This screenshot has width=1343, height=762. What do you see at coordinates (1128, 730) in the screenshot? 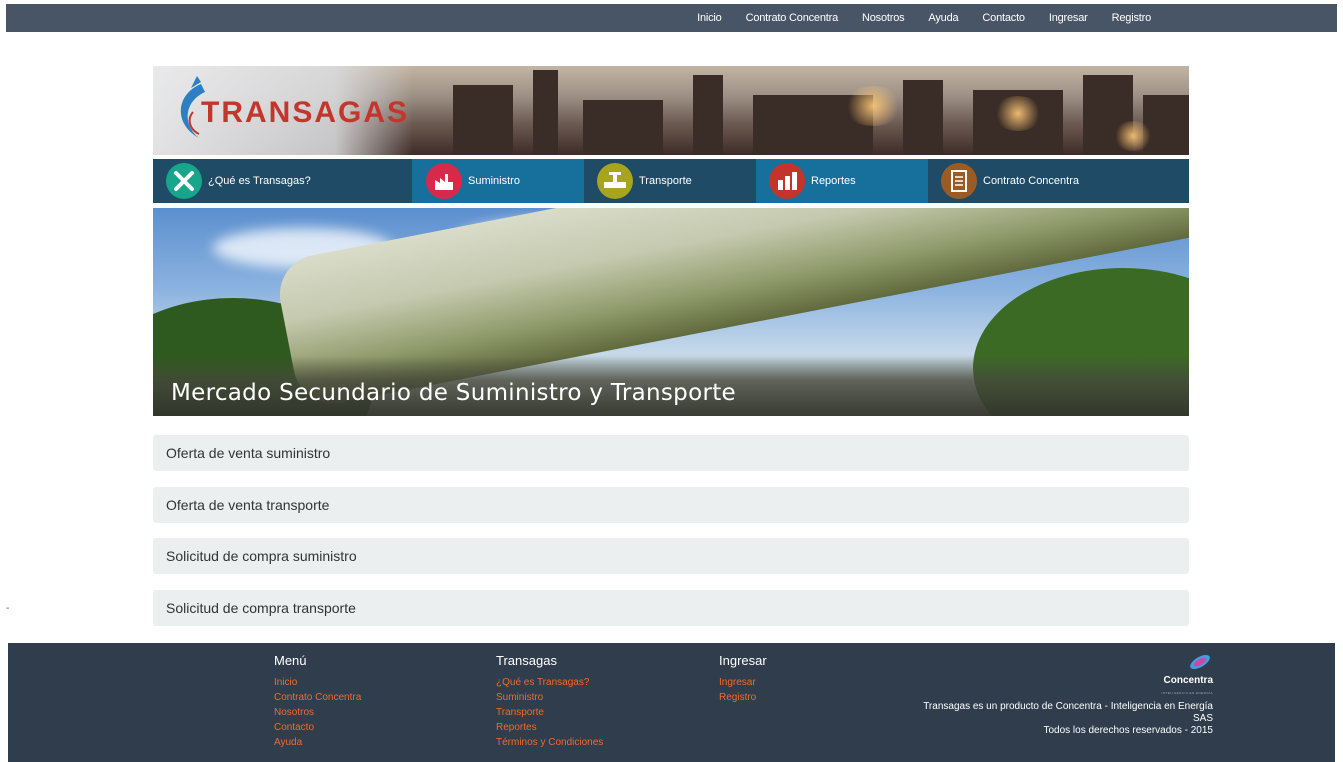
I see `copyright-line-2: Todos los derechos reservados - 2015` at bounding box center [1128, 730].